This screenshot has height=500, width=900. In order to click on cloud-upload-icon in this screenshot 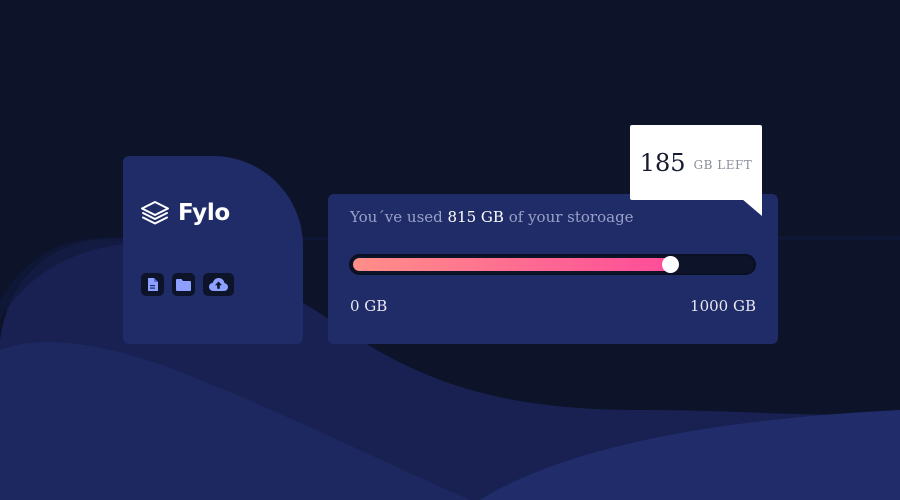, I will do `click(218, 284)`.